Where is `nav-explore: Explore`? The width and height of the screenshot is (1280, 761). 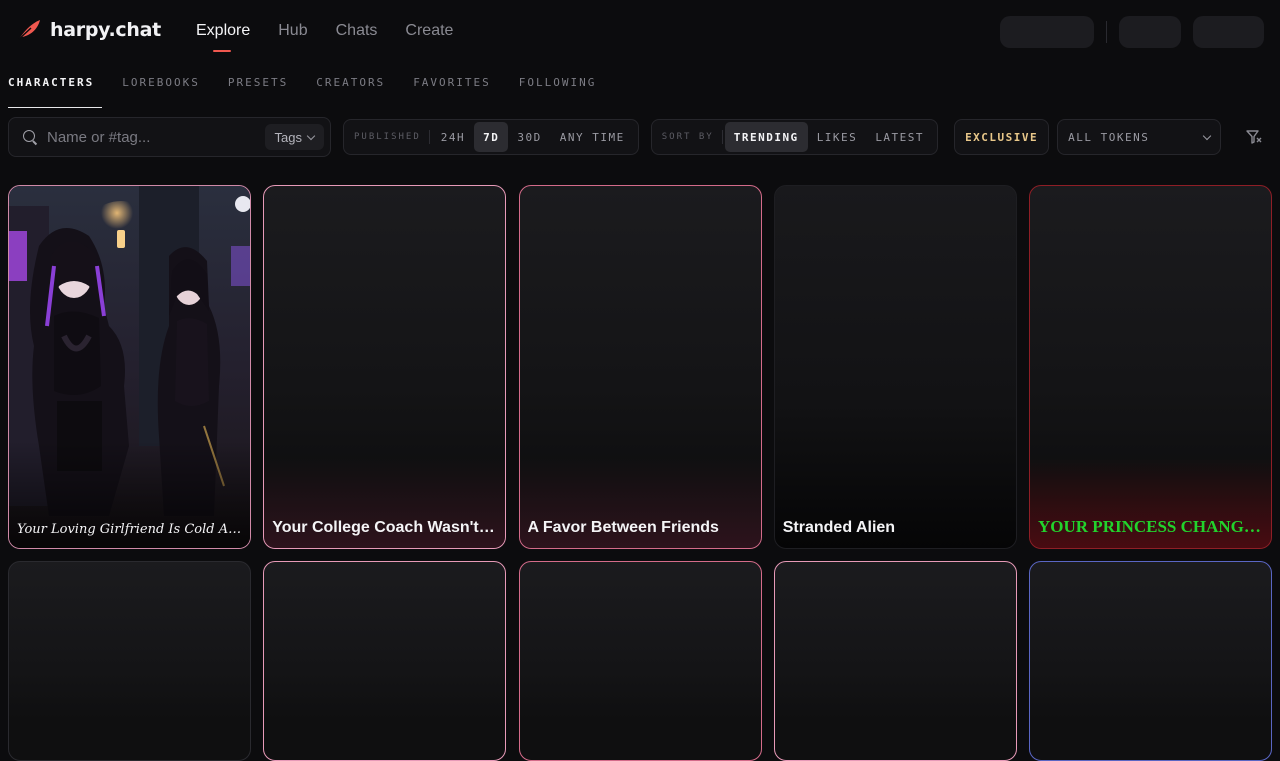 nav-explore: Explore is located at coordinates (223, 37).